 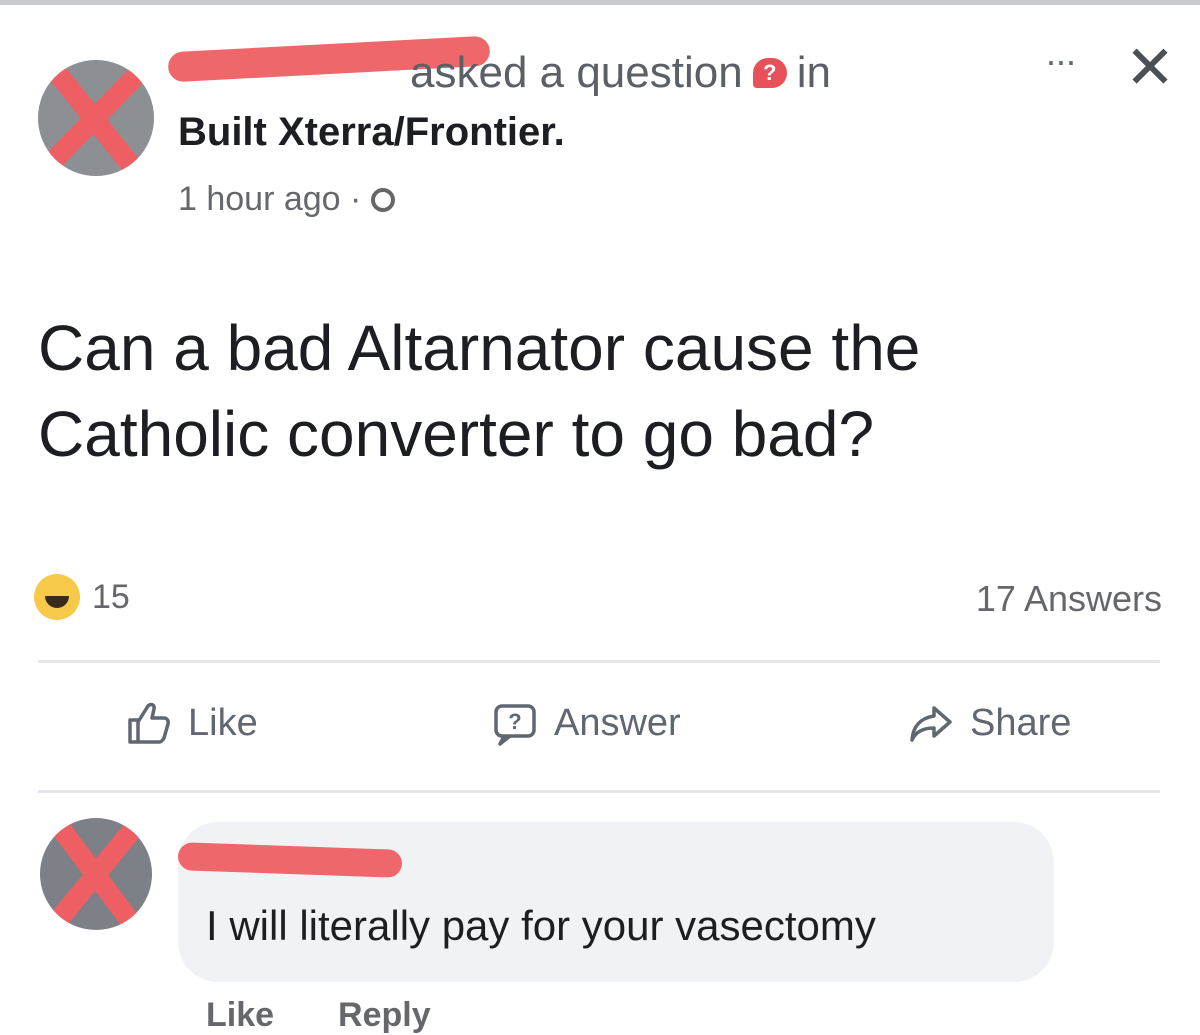 What do you see at coordinates (599, 791) in the screenshot?
I see `divider-bottom` at bounding box center [599, 791].